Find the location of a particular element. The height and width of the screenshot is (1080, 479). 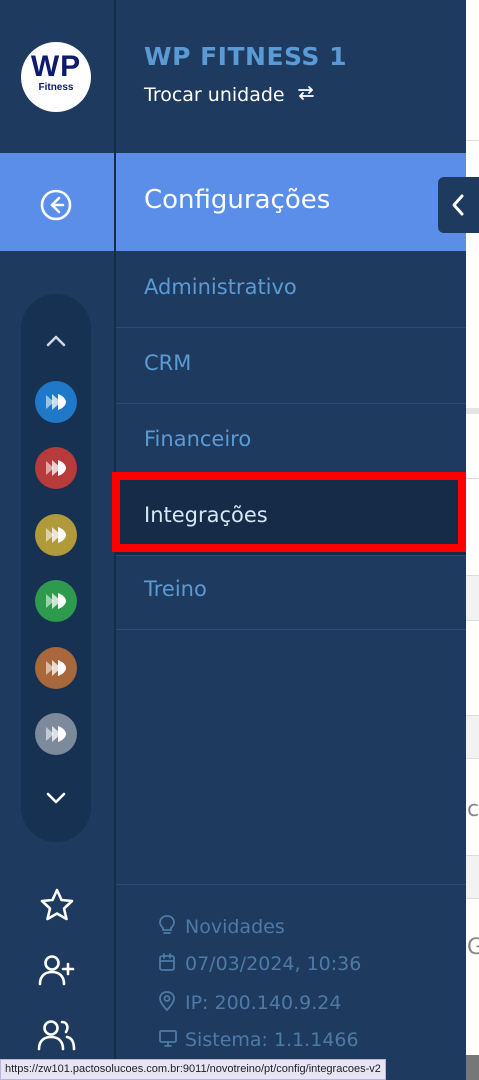

menu-item-crm: CRM is located at coordinates (291, 365).